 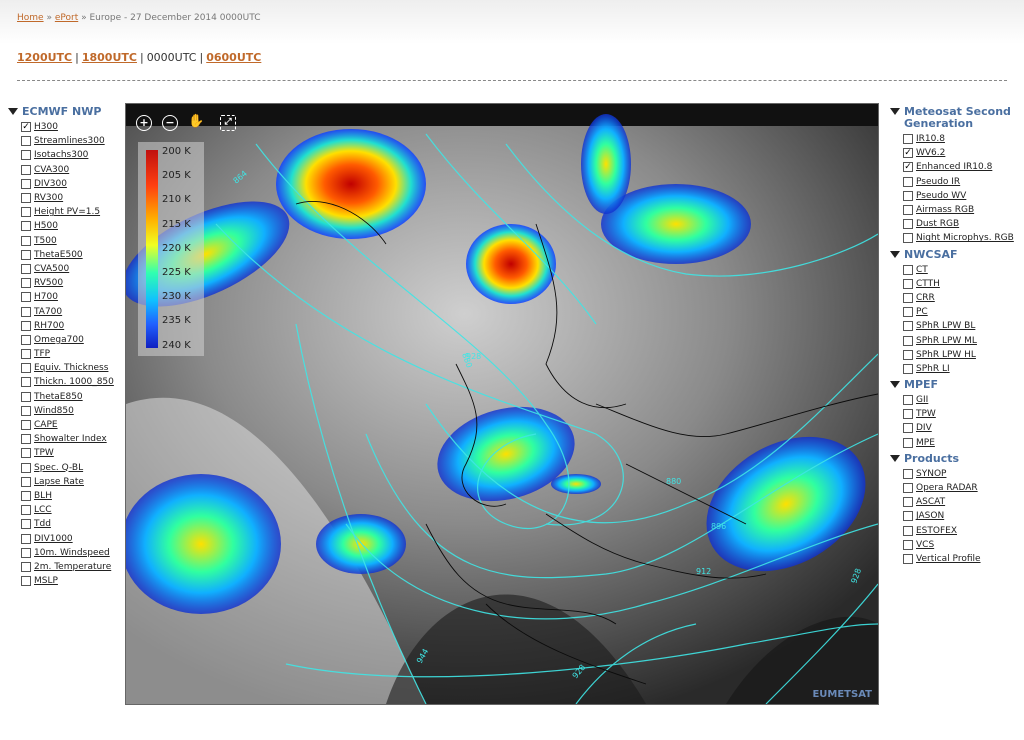 What do you see at coordinates (65, 269) in the screenshot?
I see `layer-item-cva500: CVA500` at bounding box center [65, 269].